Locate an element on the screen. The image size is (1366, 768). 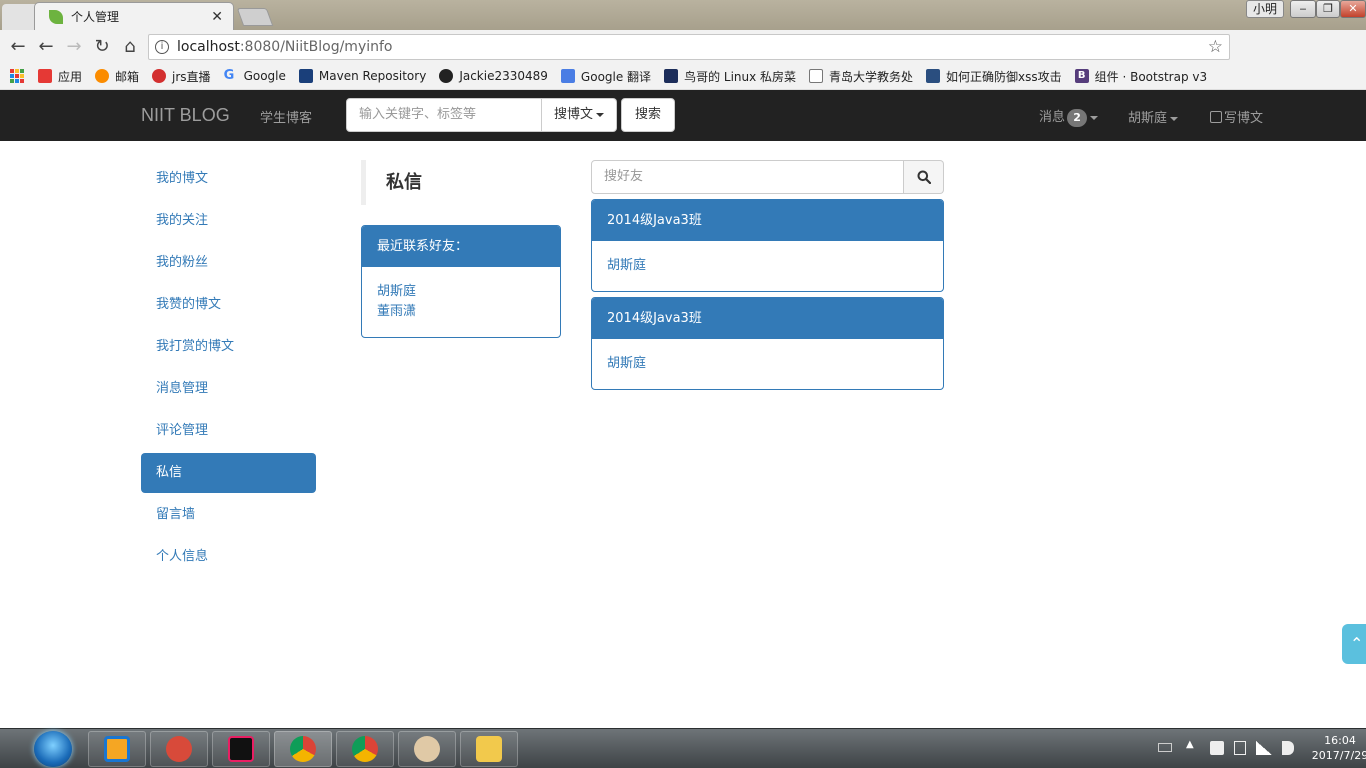
search-type-dropdown: 搜博文 is located at coordinates (579, 115).